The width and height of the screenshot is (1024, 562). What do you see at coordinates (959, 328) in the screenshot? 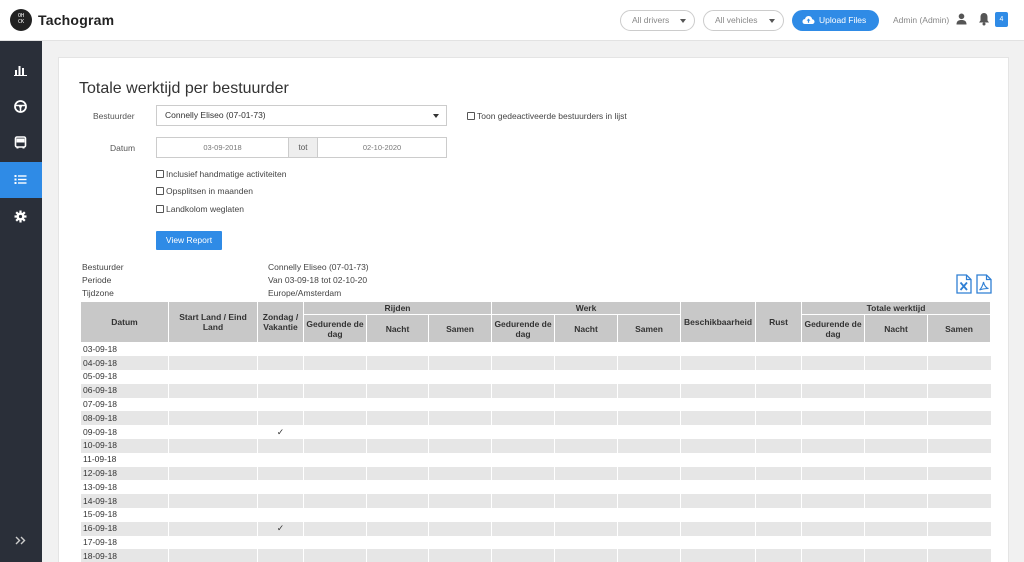
I see `col-header-totaal-samen: Samen` at bounding box center [959, 328].